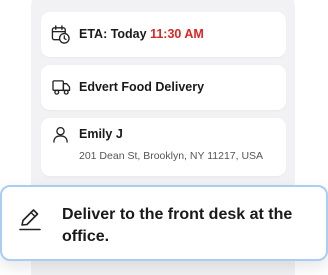 This screenshot has width=328, height=275. I want to click on truck-icon, so click(61, 87).